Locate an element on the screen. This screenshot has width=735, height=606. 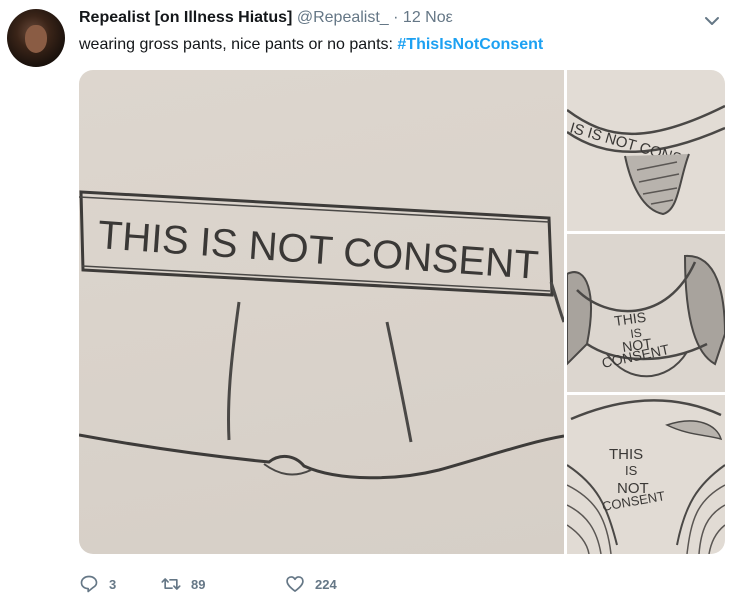
like-count: 224 is located at coordinates (326, 584).